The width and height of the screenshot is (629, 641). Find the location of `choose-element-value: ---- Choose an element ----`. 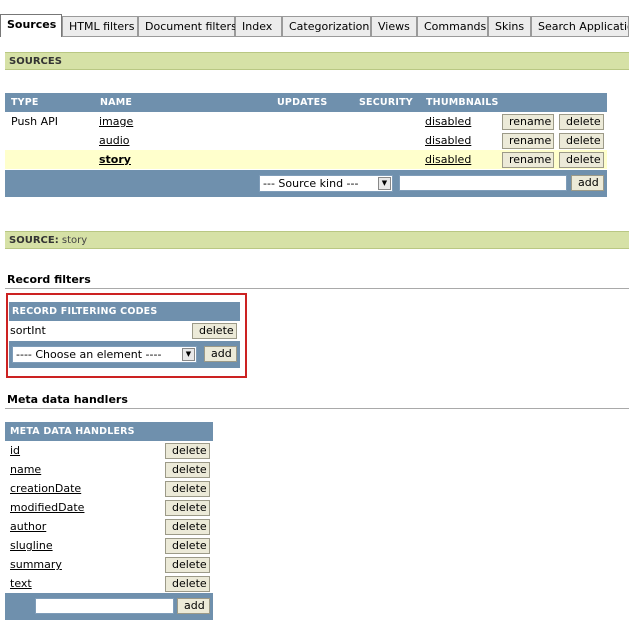

choose-element-value: ---- Choose an element ---- is located at coordinates (89, 354).